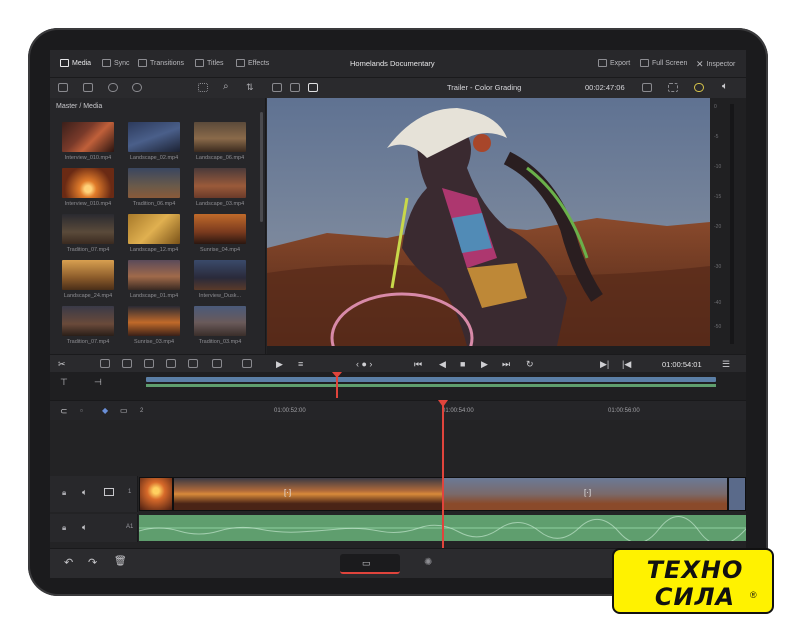 The image size is (792, 622). Describe the element at coordinates (109, 492) in the screenshot. I see `video-toggle-icon` at that location.